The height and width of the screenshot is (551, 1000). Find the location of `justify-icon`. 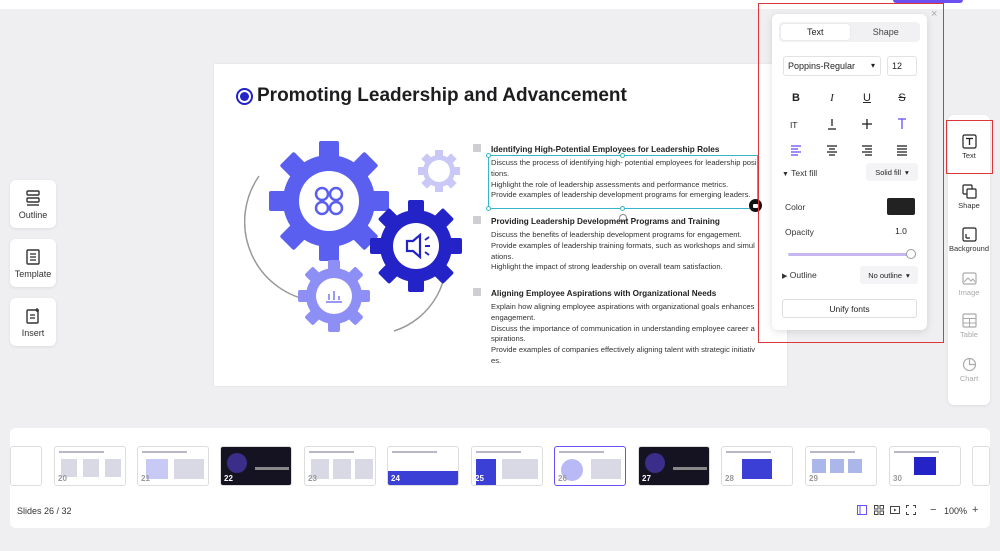

justify-icon is located at coordinates (902, 150).